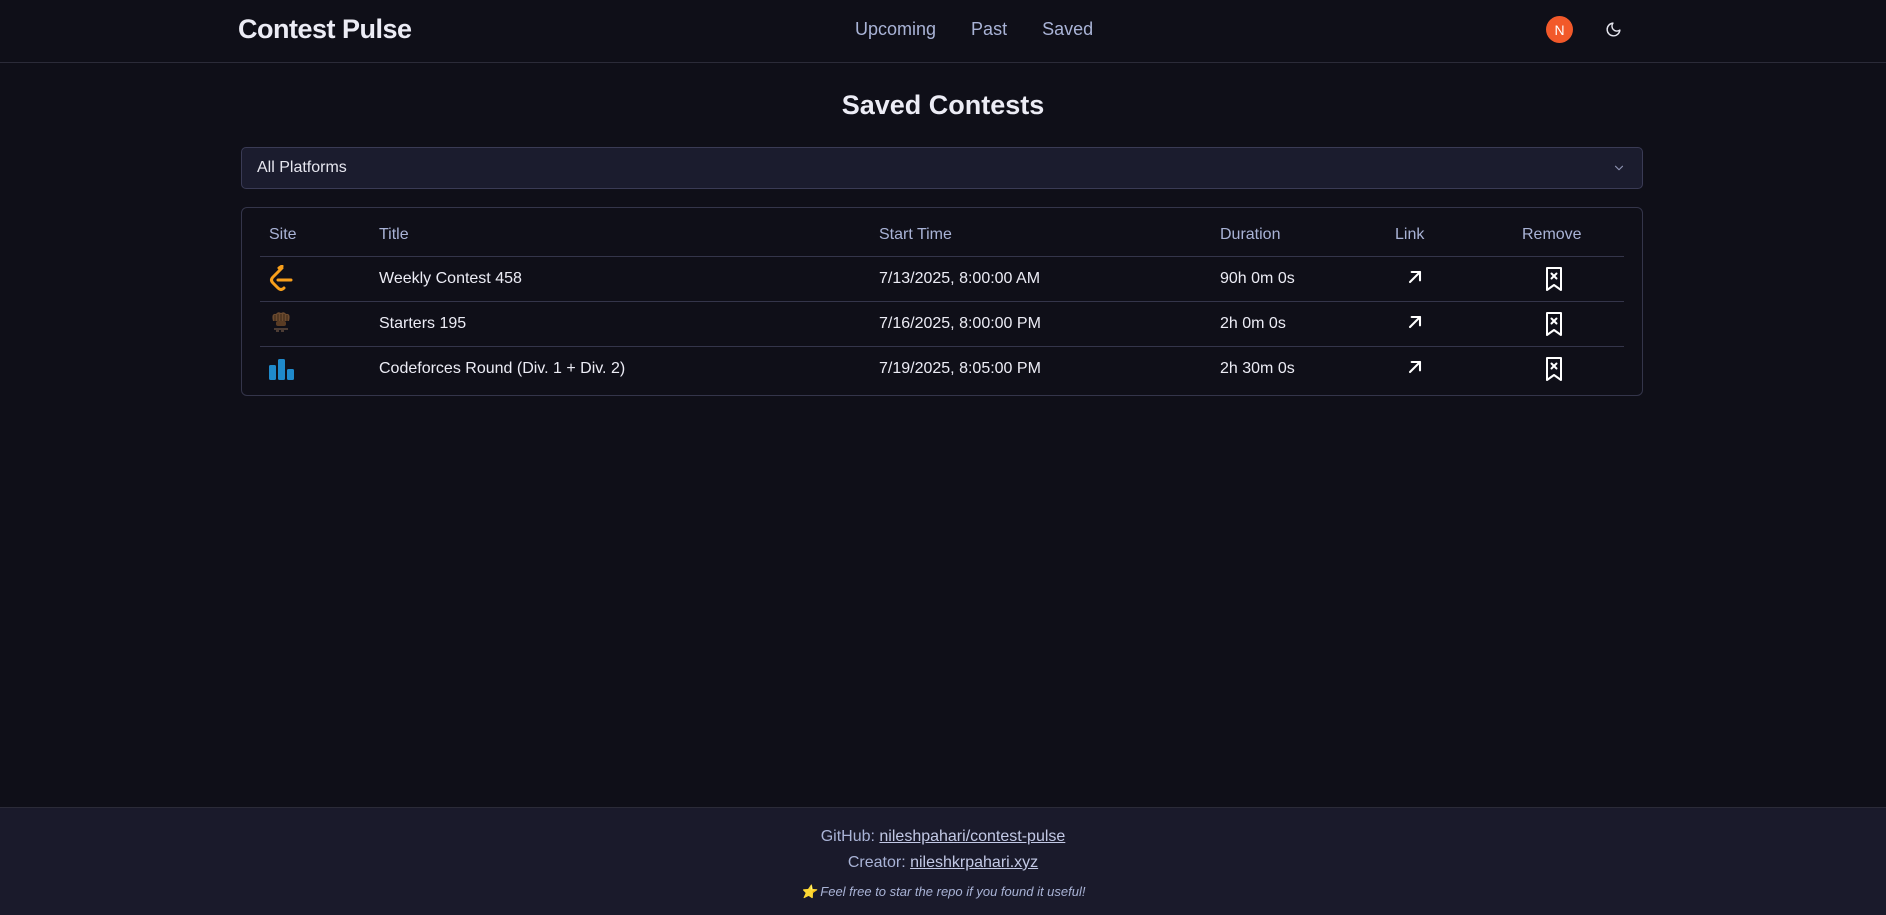 The height and width of the screenshot is (915, 1886). I want to click on nav-saved: Saved, so click(1067, 29).